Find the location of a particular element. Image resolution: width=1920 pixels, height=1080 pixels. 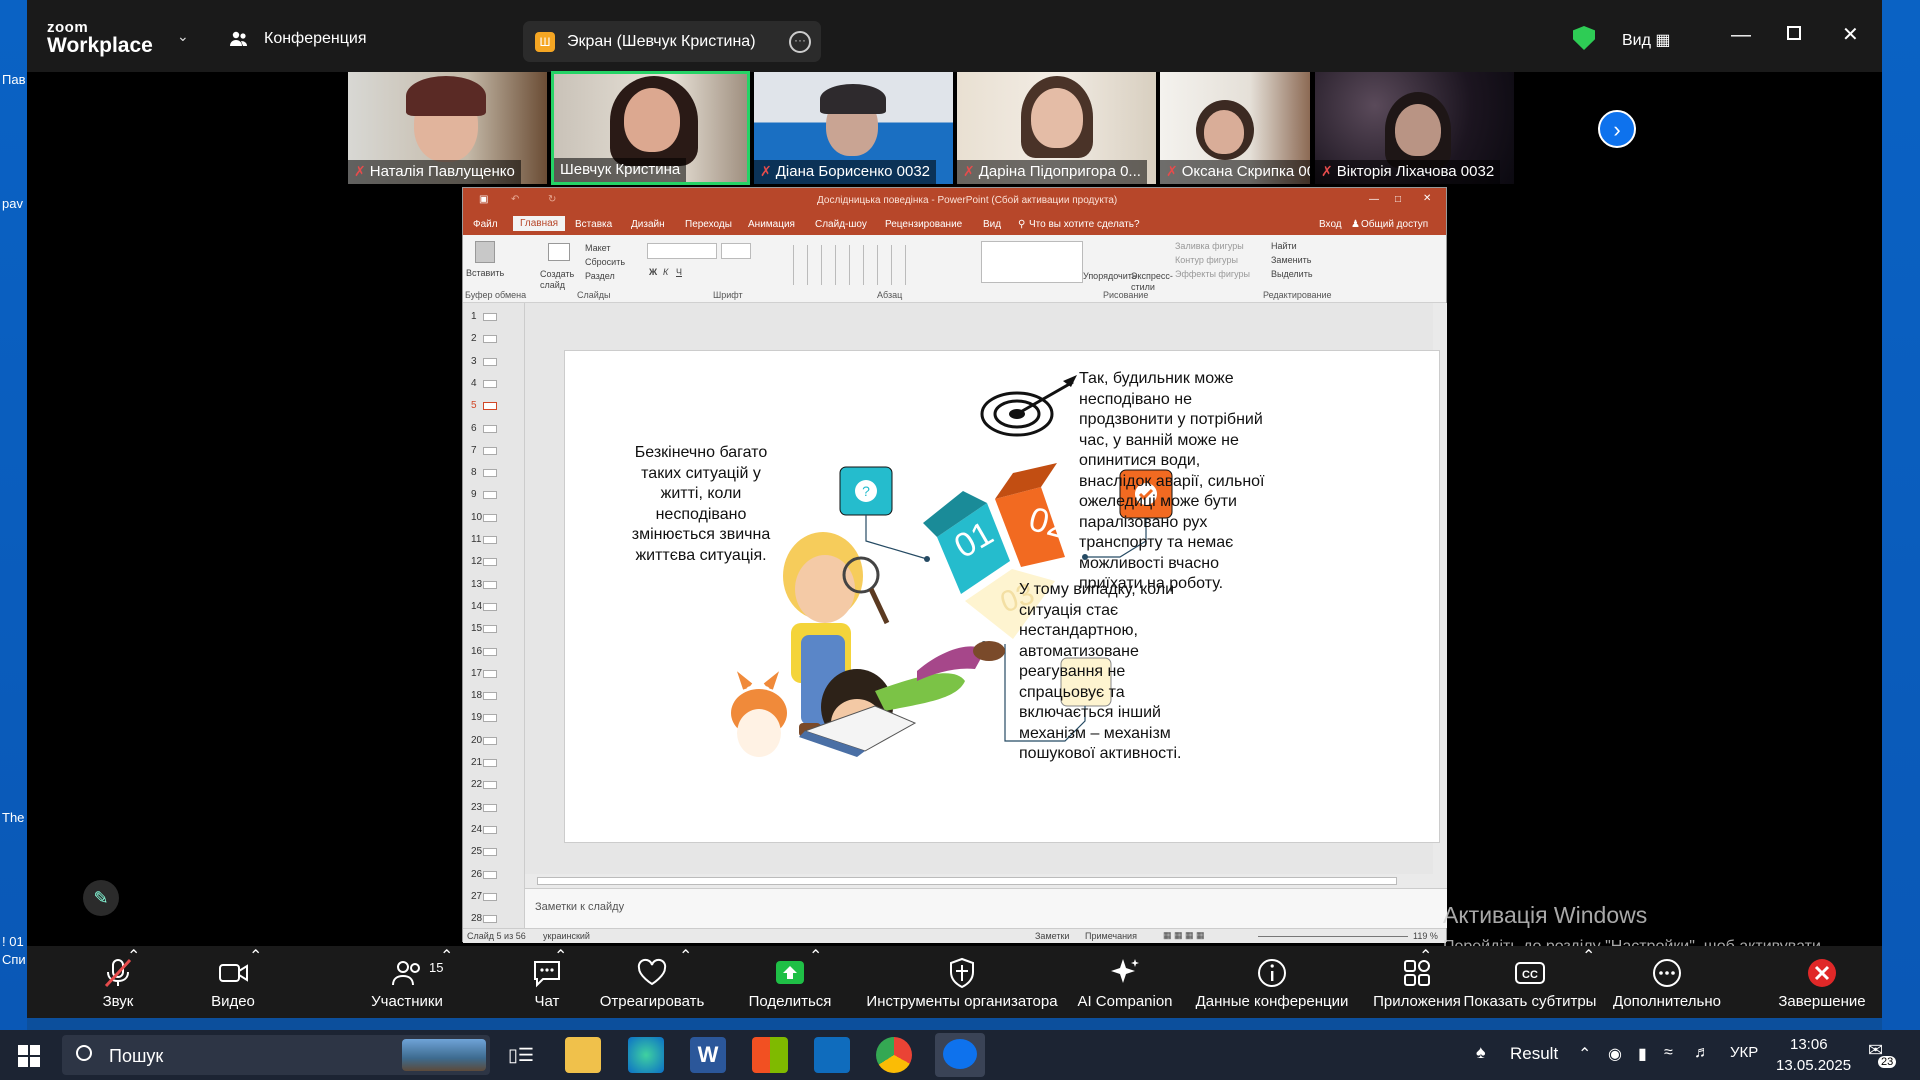

slide-number: 3 is located at coordinates (474, 361).